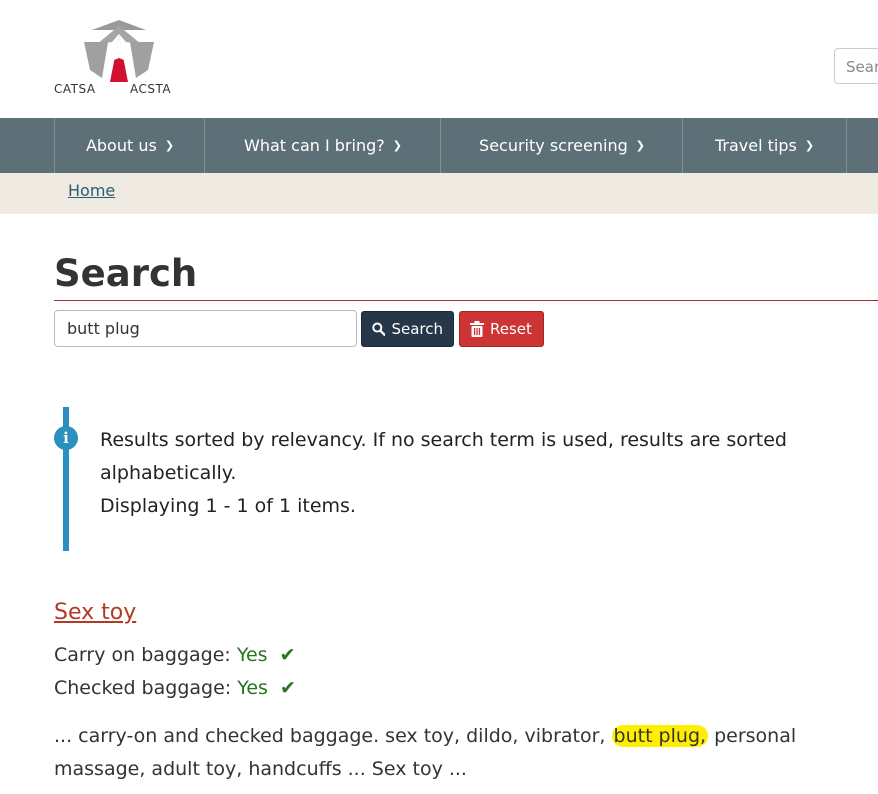 This screenshot has width=878, height=794. I want to click on checked-value: Yes, so click(252, 688).